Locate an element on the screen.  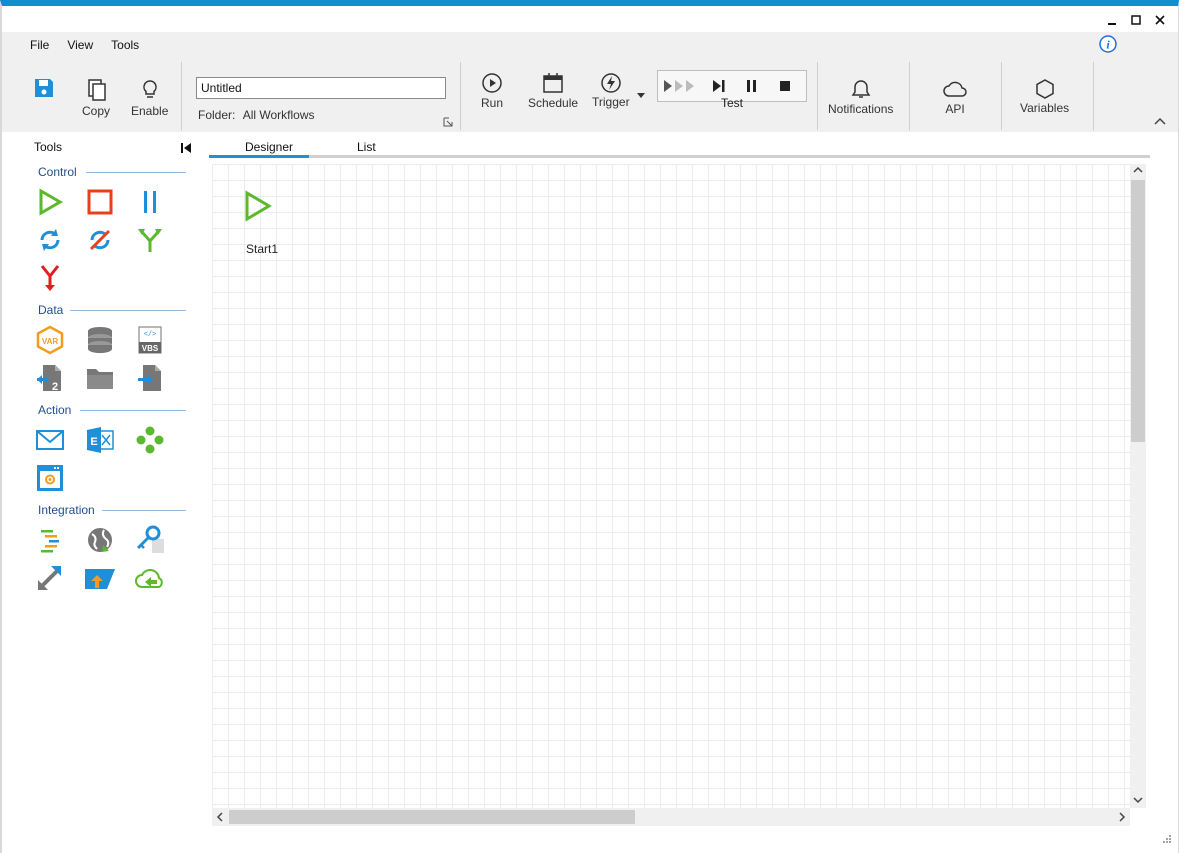
variable-icon-text: VAR is located at coordinates (50, 341).